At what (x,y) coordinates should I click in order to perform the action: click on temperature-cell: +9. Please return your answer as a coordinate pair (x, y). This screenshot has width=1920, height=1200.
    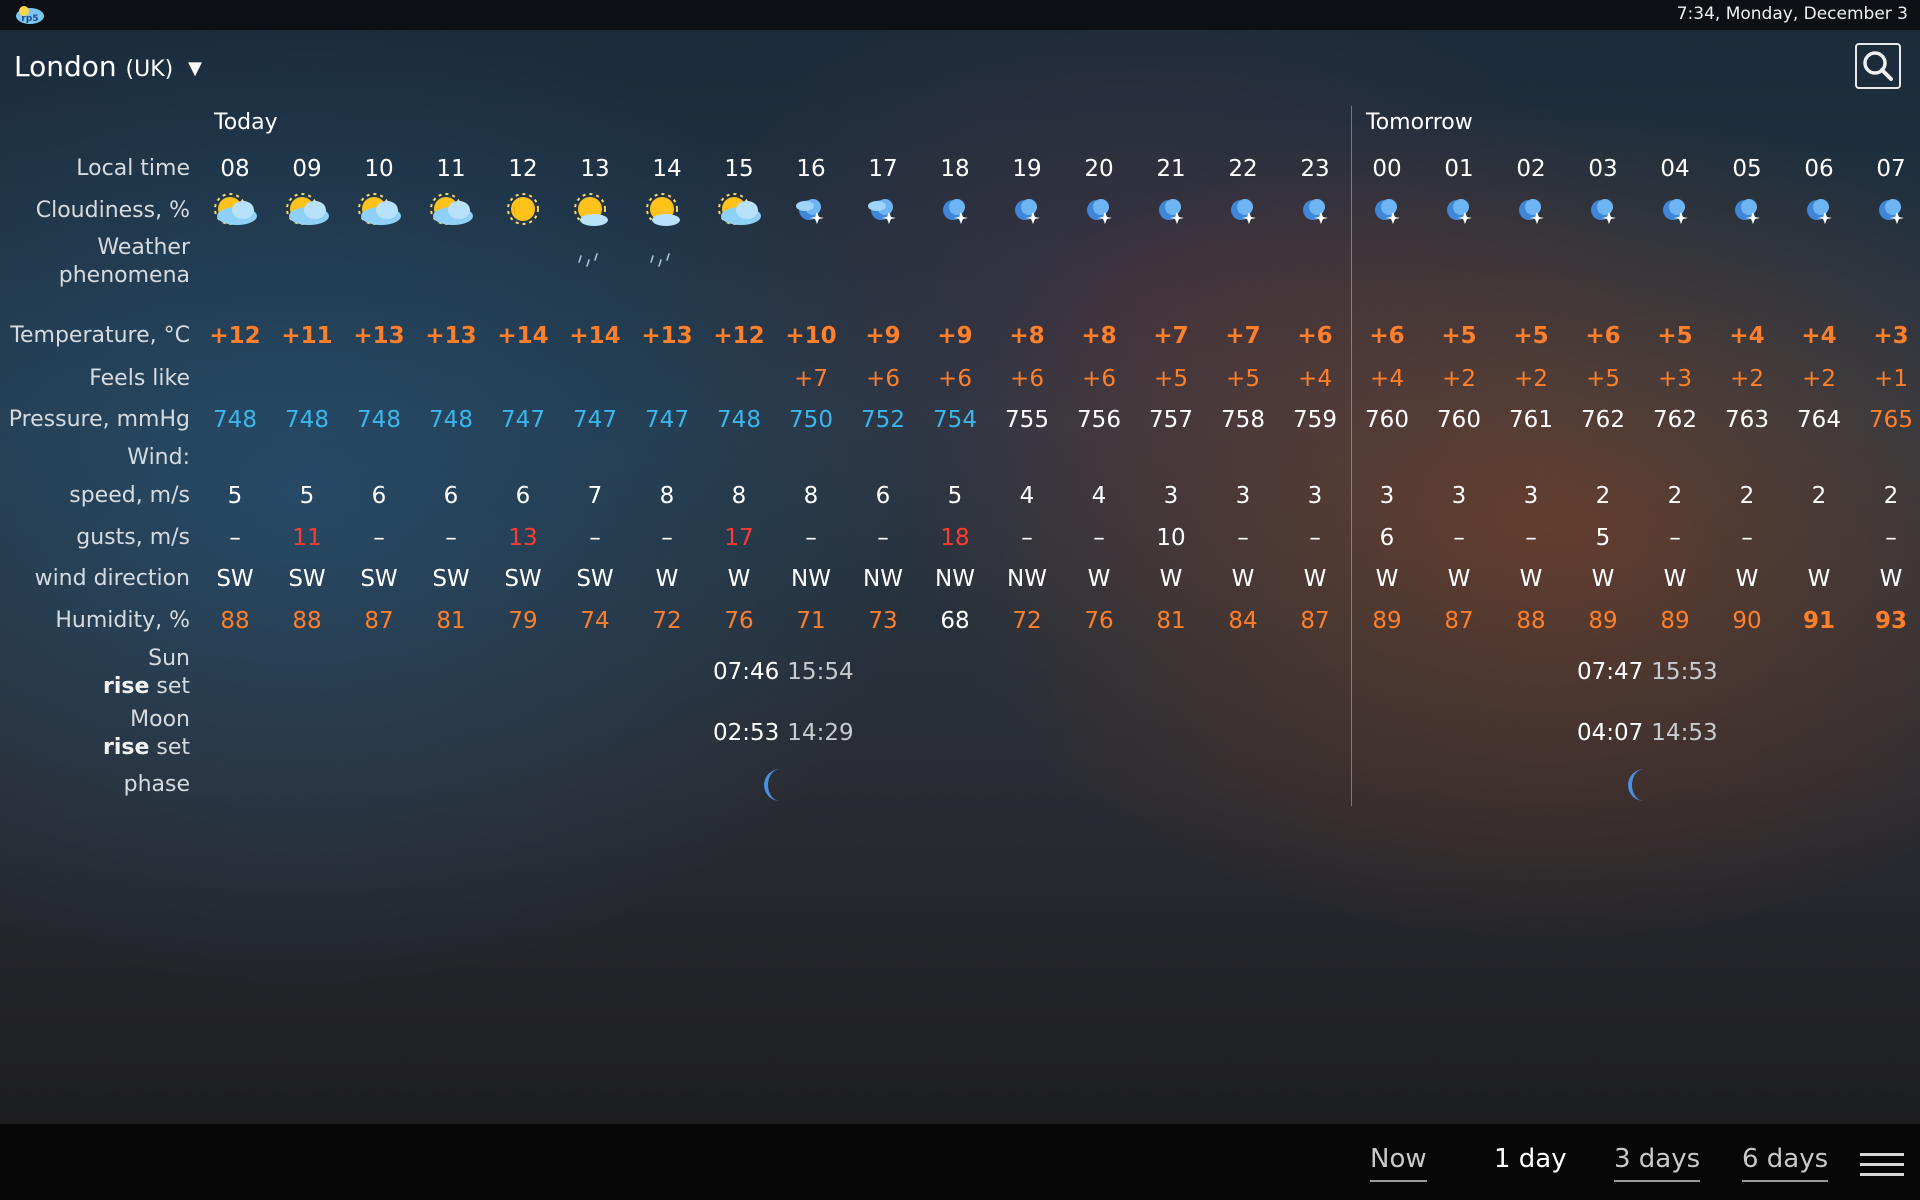
    Looking at the image, I should click on (955, 336).